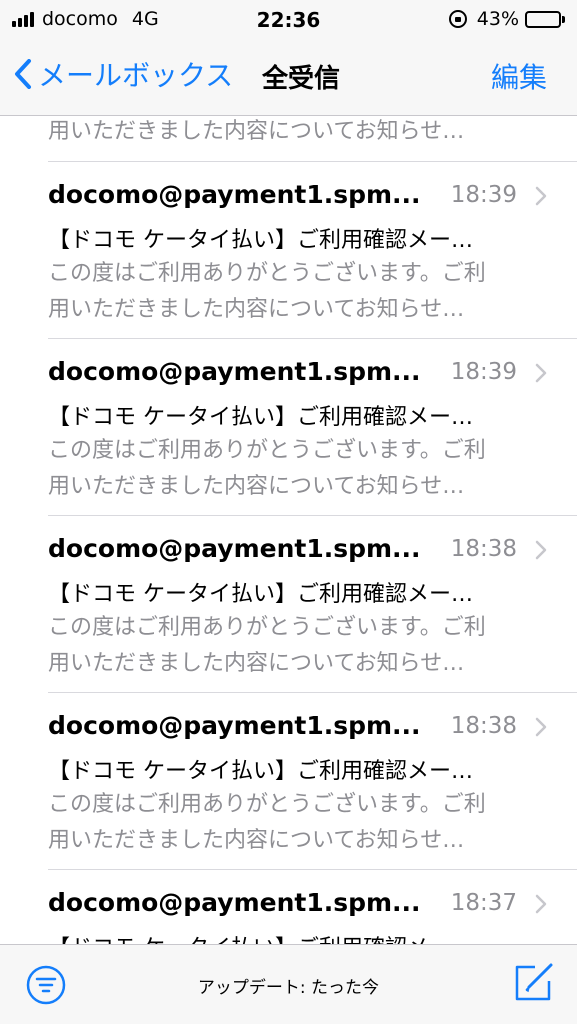 The height and width of the screenshot is (1024, 577). Describe the element at coordinates (545, 19) in the screenshot. I see `battery-icon` at that location.